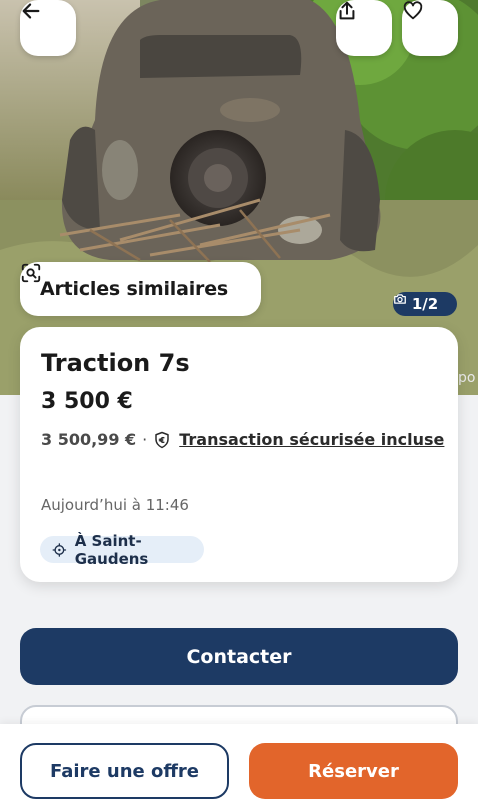 The height and width of the screenshot is (800, 478). I want to click on listing-price: 3 500 €, so click(87, 401).